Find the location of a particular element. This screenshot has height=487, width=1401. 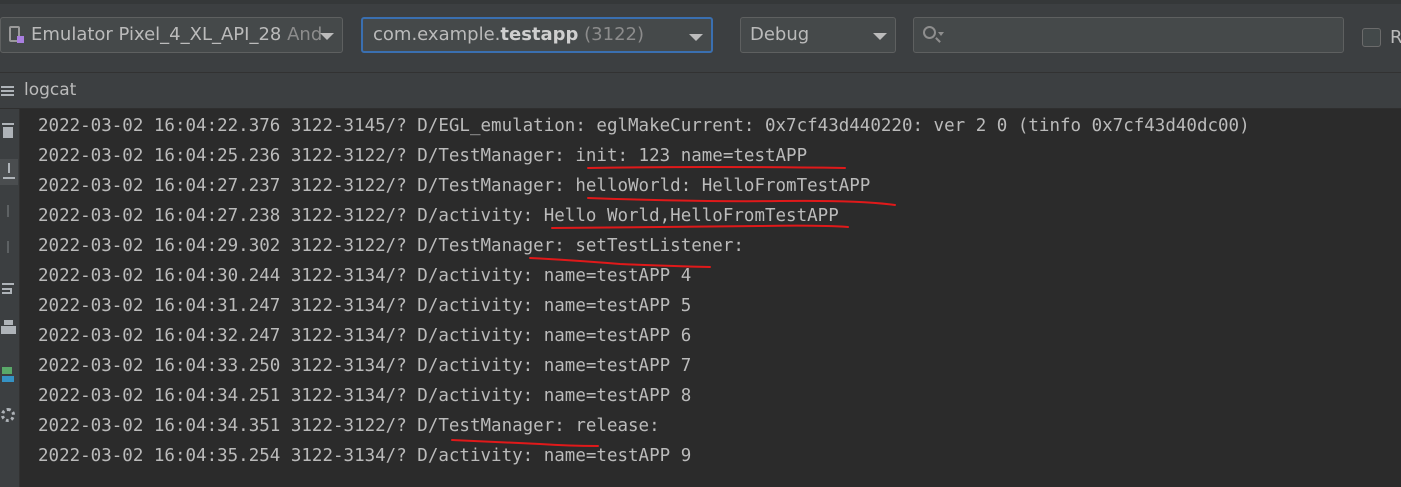

restart-icon is located at coordinates (8, 374).